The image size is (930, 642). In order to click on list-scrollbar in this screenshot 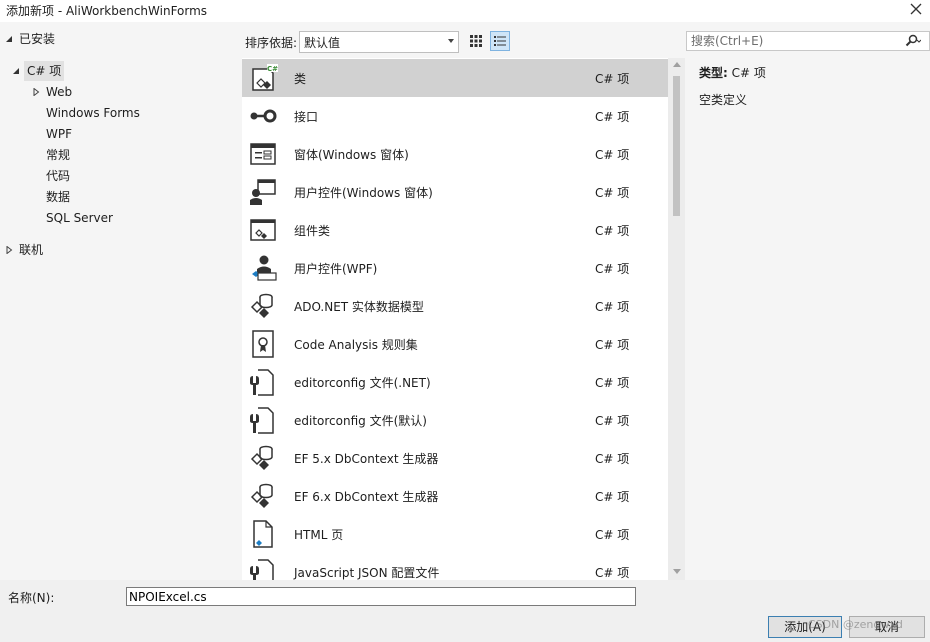, I will do `click(676, 319)`.